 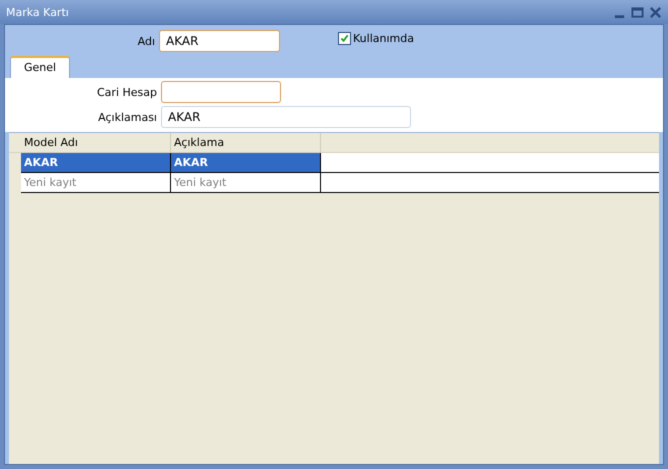 I want to click on input-field, so click(x=221, y=92).